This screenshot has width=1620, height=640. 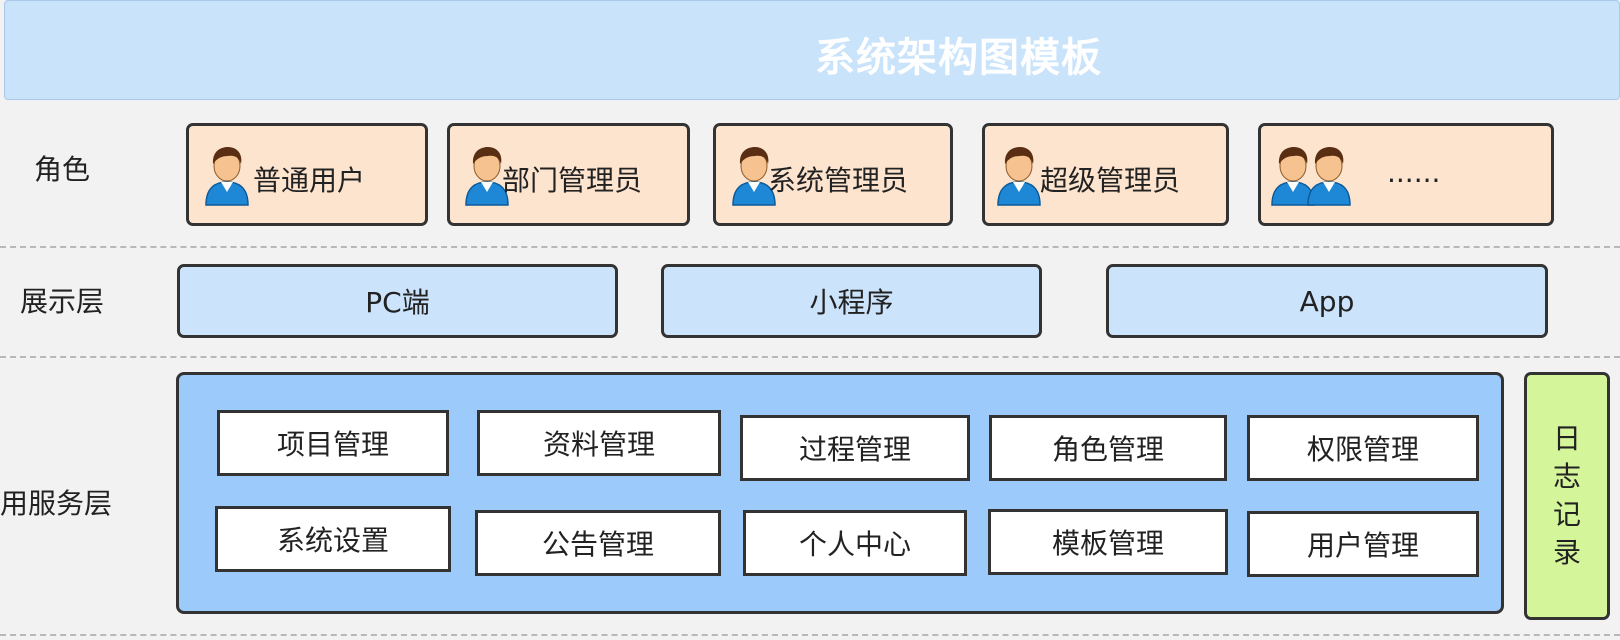 I want to click on service-item: 系统设置, so click(x=333, y=539).